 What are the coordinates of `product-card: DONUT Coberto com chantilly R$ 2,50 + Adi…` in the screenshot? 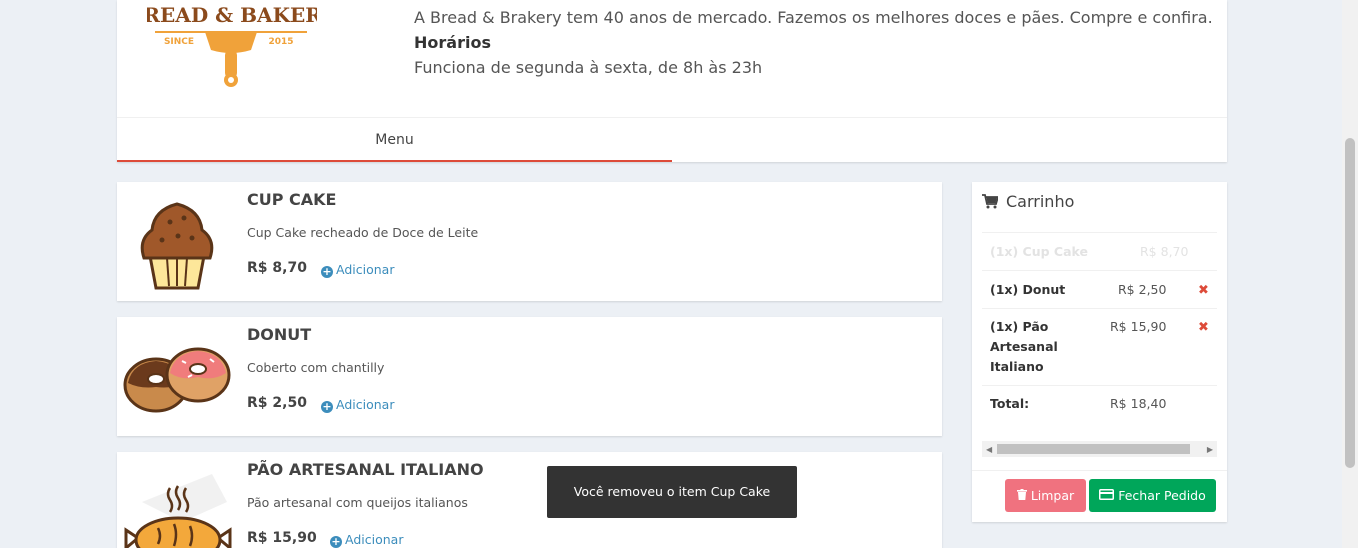 It's located at (529, 376).